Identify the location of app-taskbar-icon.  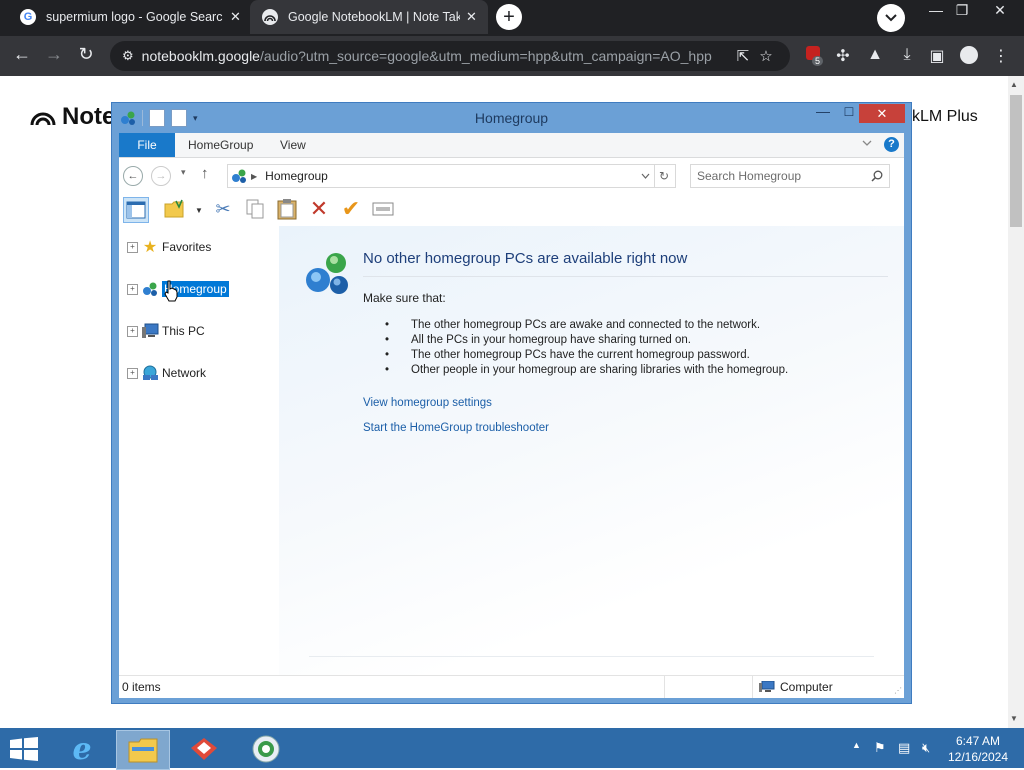
(204, 749).